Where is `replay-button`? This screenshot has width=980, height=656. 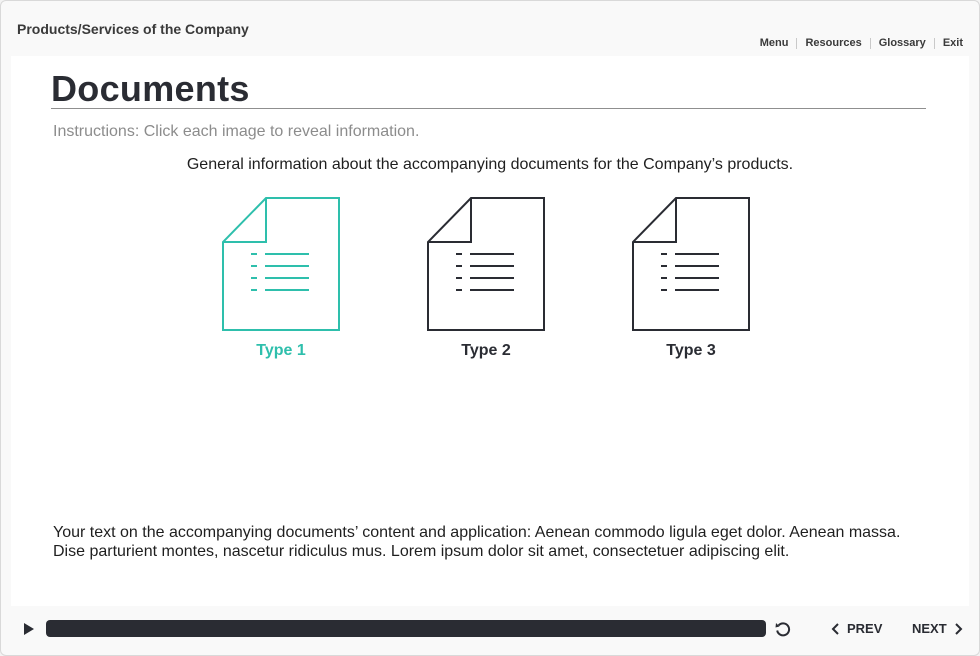 replay-button is located at coordinates (783, 631).